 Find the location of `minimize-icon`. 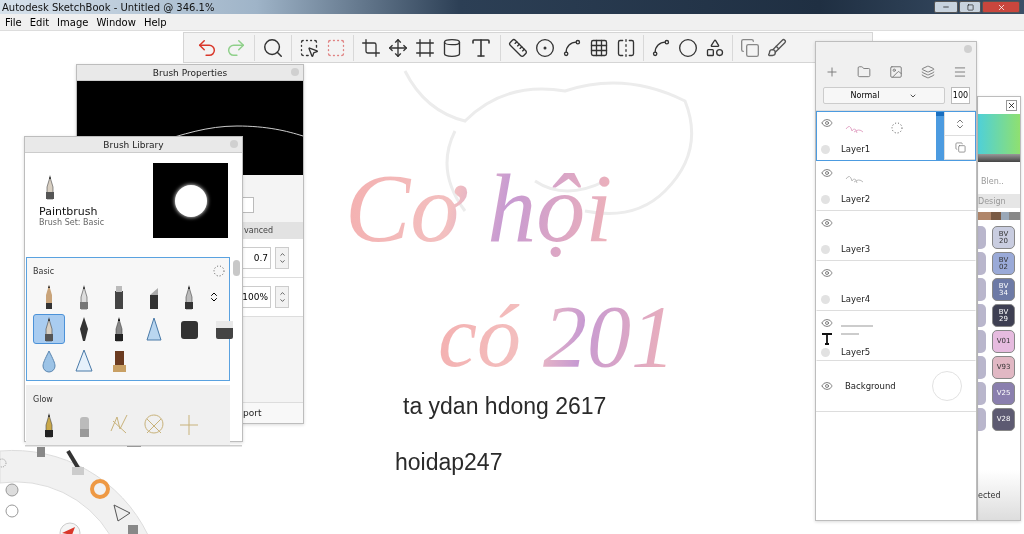

minimize-icon is located at coordinates (946, 7).